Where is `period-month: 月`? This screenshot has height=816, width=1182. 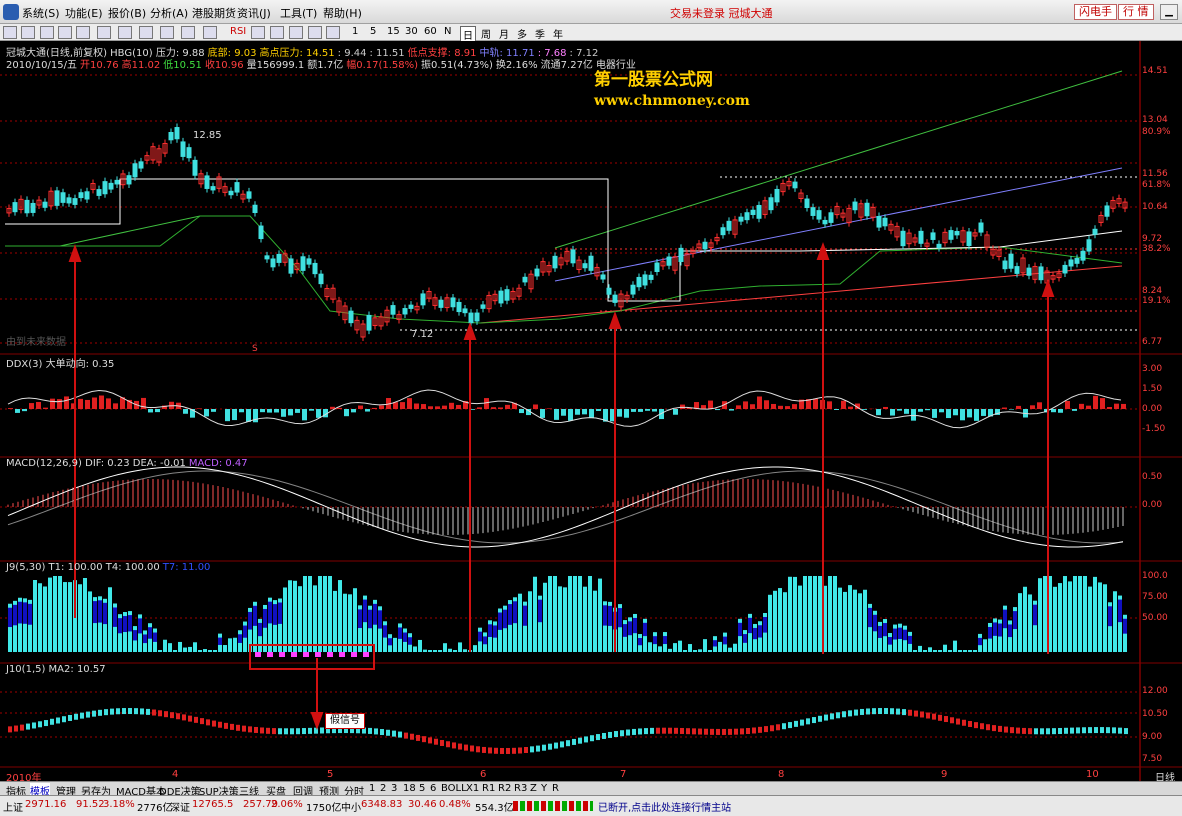
period-month: 月 is located at coordinates (504, 33).